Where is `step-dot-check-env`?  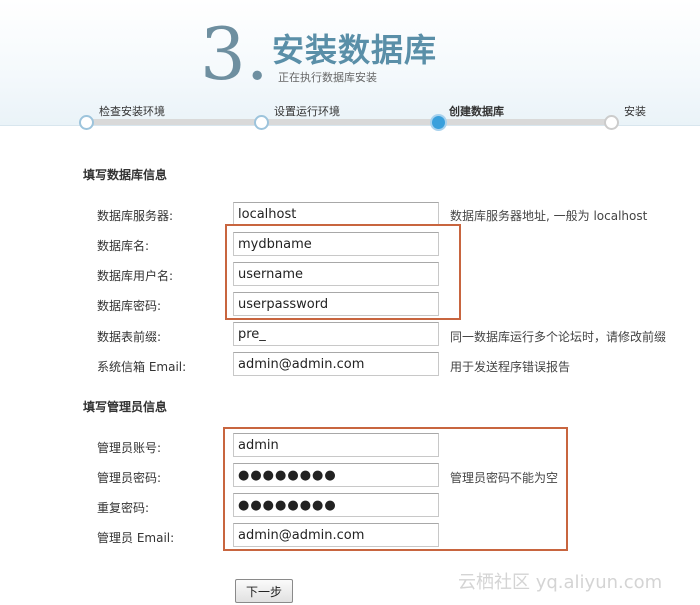 step-dot-check-env is located at coordinates (86, 122).